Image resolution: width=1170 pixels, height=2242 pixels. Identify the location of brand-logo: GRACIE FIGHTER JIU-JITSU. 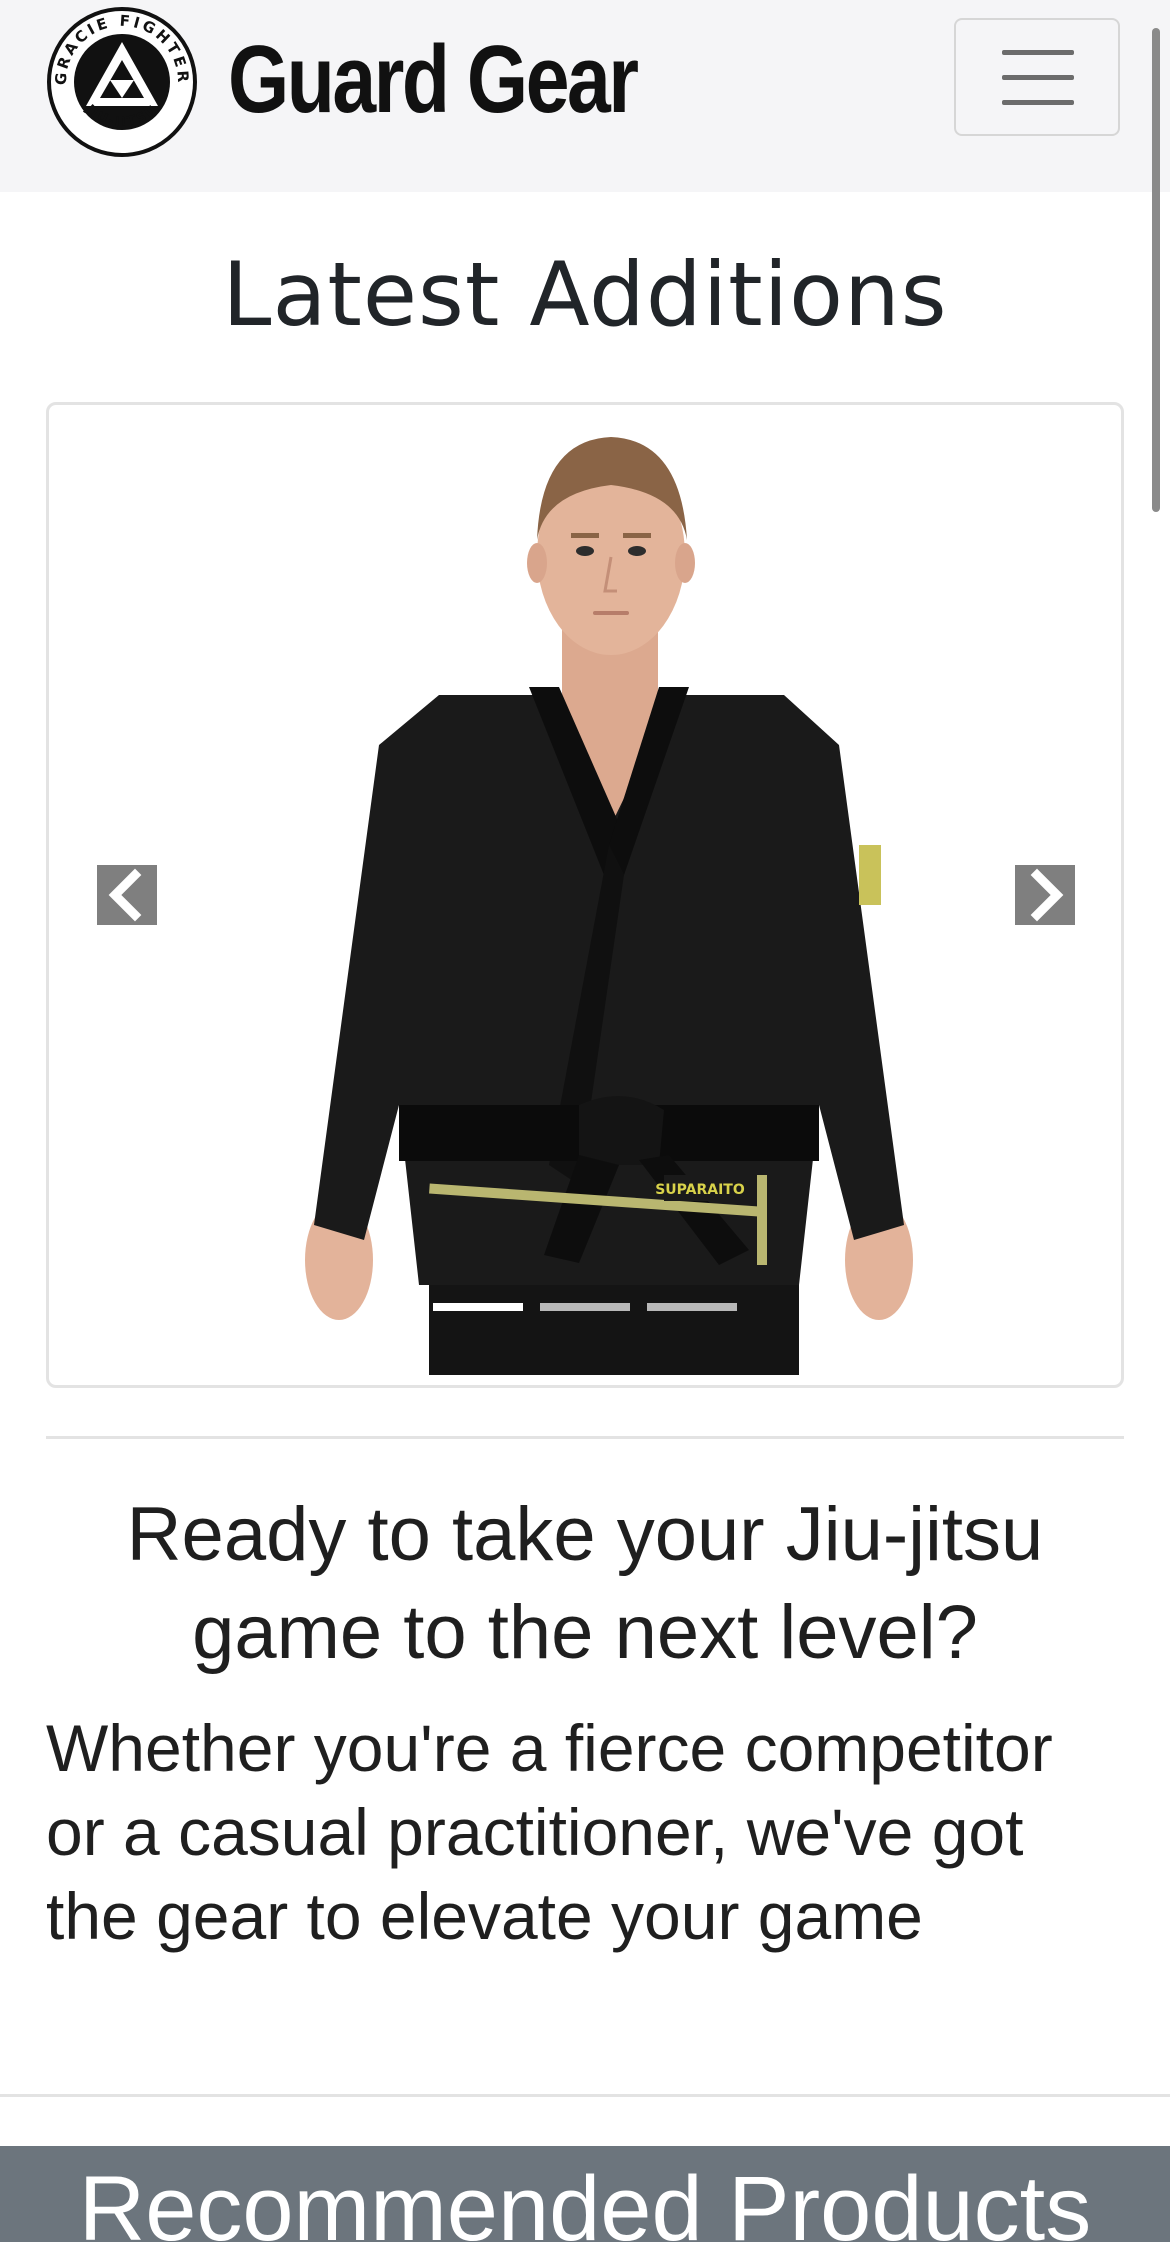
(122, 82).